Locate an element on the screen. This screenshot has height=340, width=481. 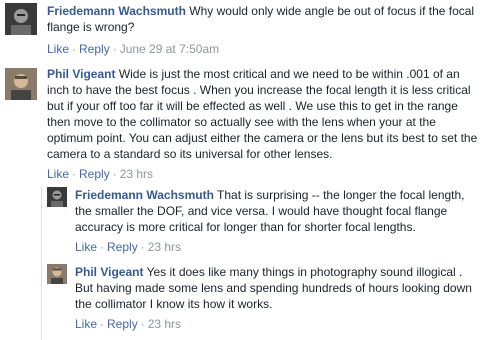
comment-actions: Like · Reply · June 29 at 7:50am is located at coordinates (133, 49).